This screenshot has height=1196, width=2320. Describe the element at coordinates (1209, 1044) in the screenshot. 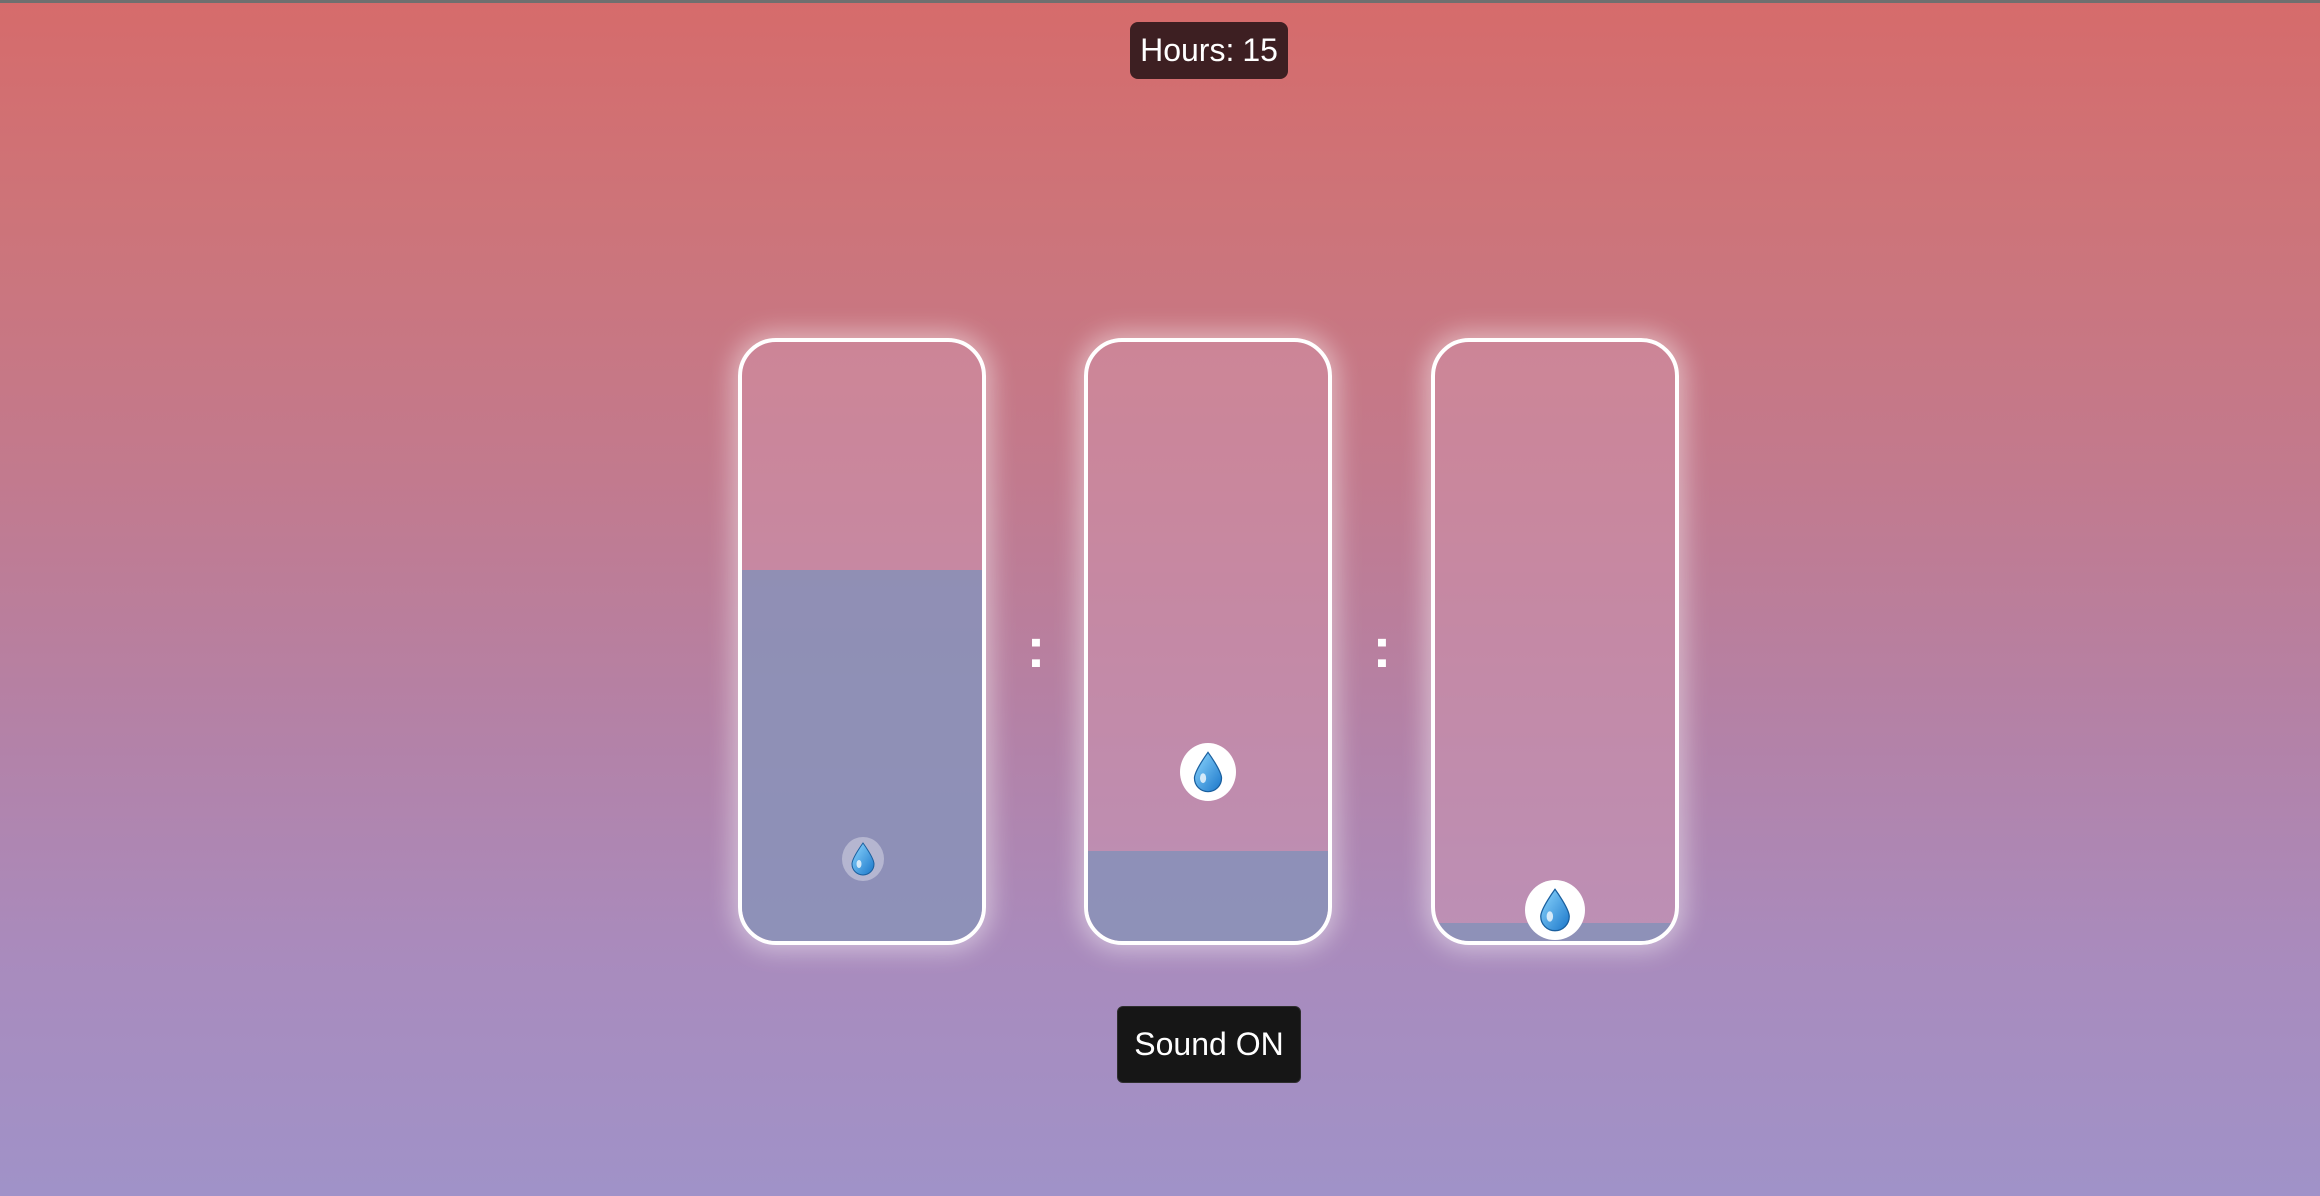

I see `sound-toggle-button: Sound ON` at that location.